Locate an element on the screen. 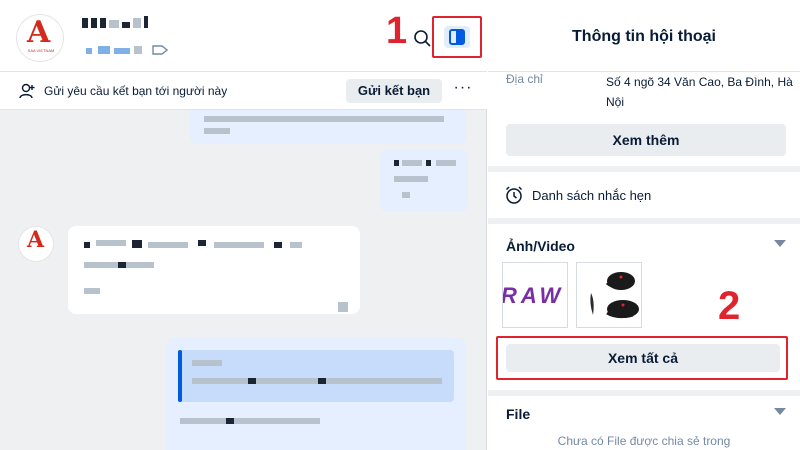 The image size is (800, 450). see-more-button: Xem thêm is located at coordinates (646, 140).